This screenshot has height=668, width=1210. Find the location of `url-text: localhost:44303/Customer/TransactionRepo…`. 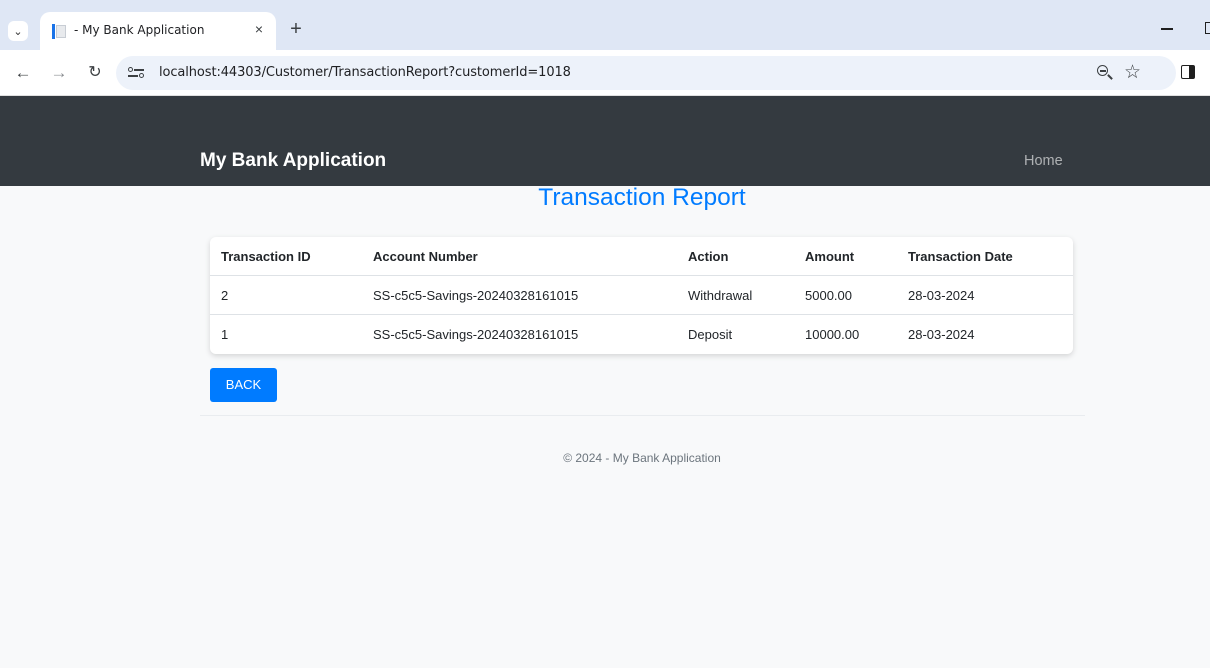

url-text: localhost:44303/Customer/TransactionRepo… is located at coordinates (365, 72).